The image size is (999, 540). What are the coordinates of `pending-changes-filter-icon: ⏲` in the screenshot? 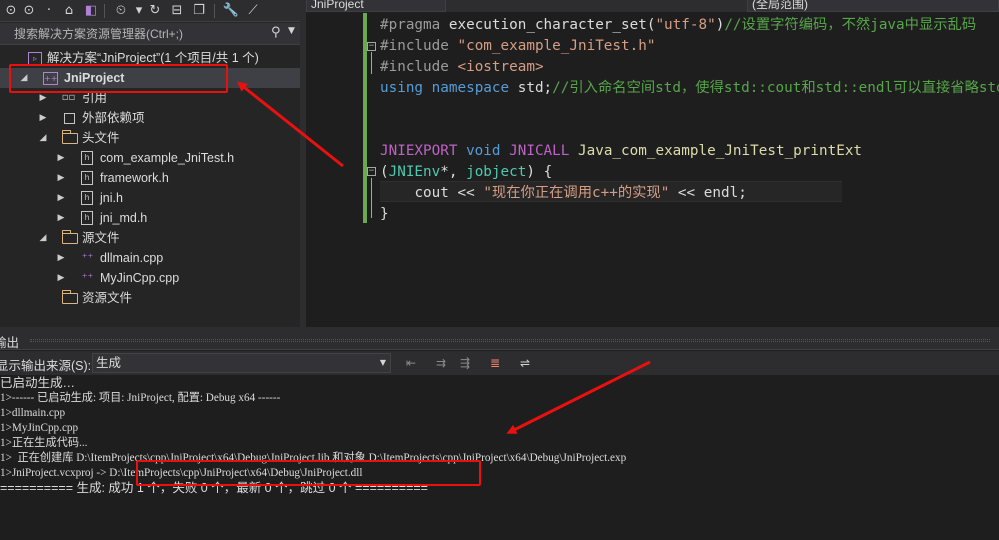 It's located at (121, 11).